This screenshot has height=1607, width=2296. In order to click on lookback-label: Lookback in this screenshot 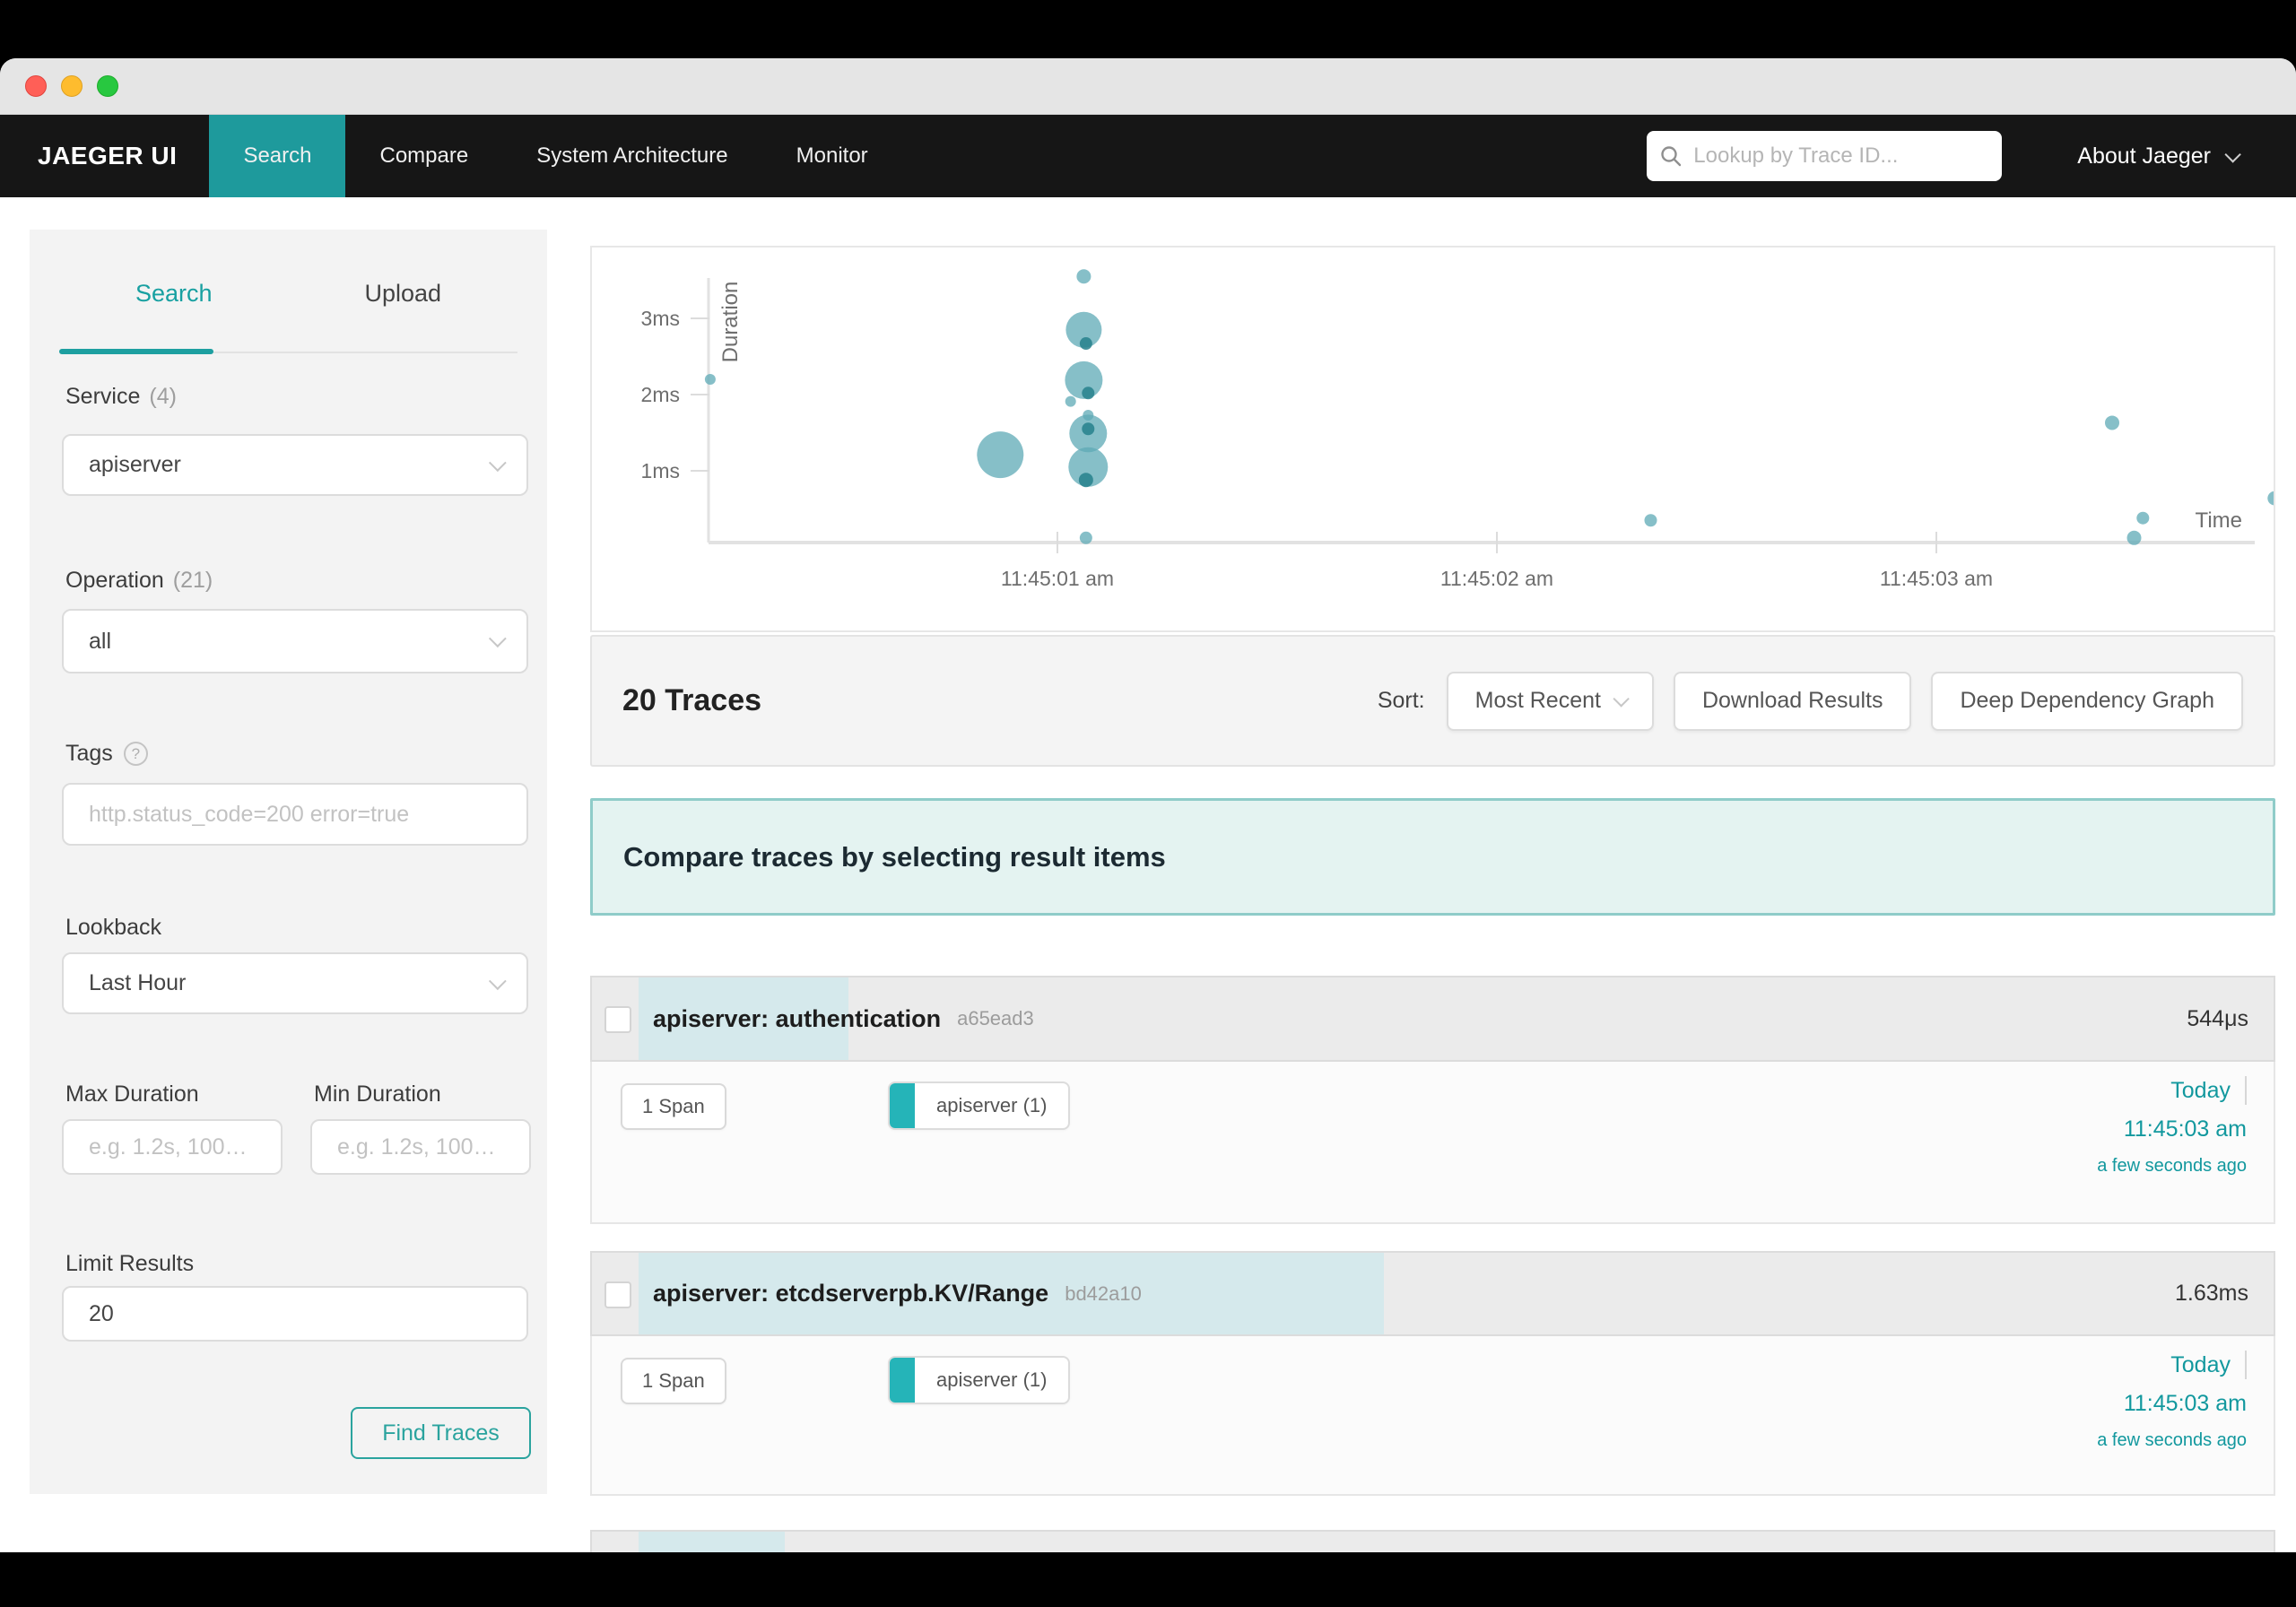, I will do `click(113, 928)`.